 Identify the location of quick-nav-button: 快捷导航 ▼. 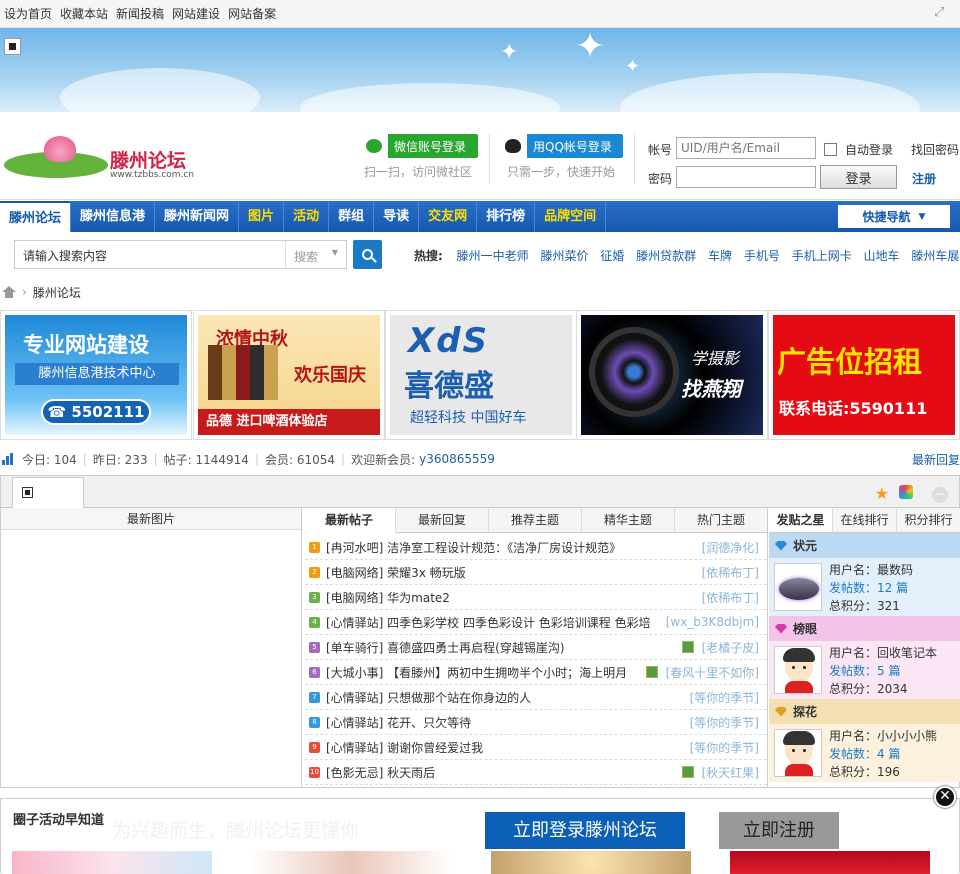
(894, 216).